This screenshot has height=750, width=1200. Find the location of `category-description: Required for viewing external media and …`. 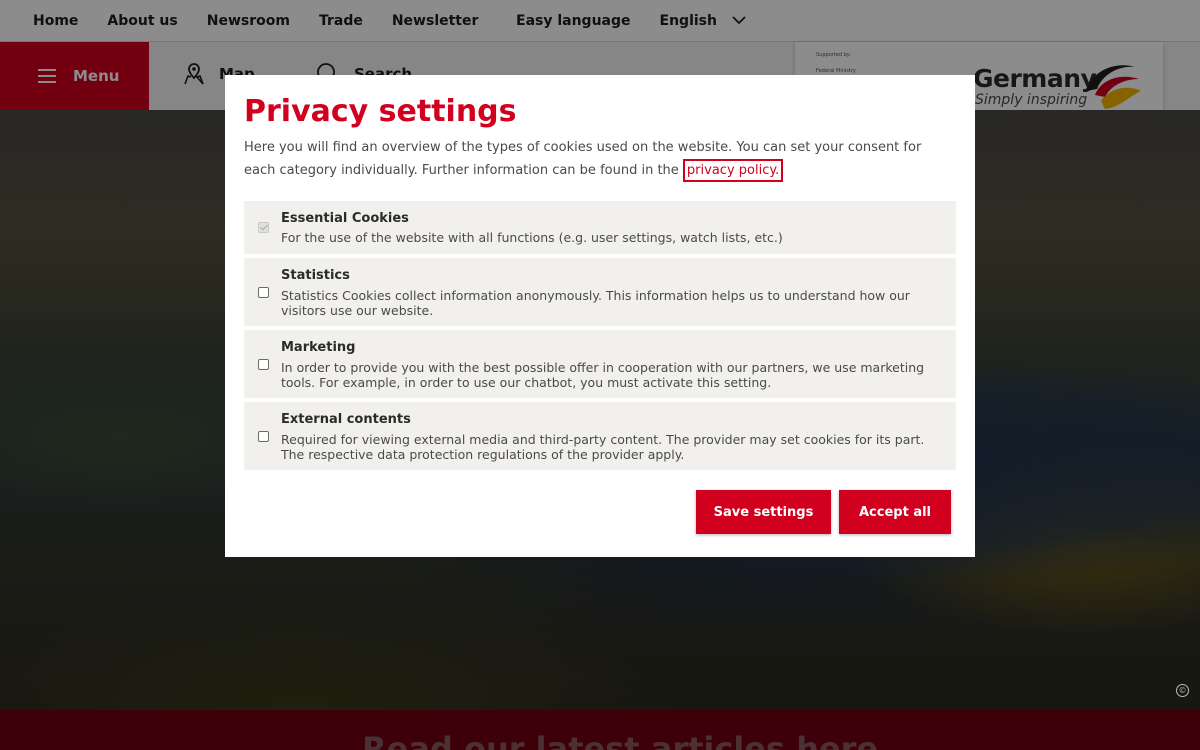

category-description: Required for viewing external media and … is located at coordinates (603, 447).